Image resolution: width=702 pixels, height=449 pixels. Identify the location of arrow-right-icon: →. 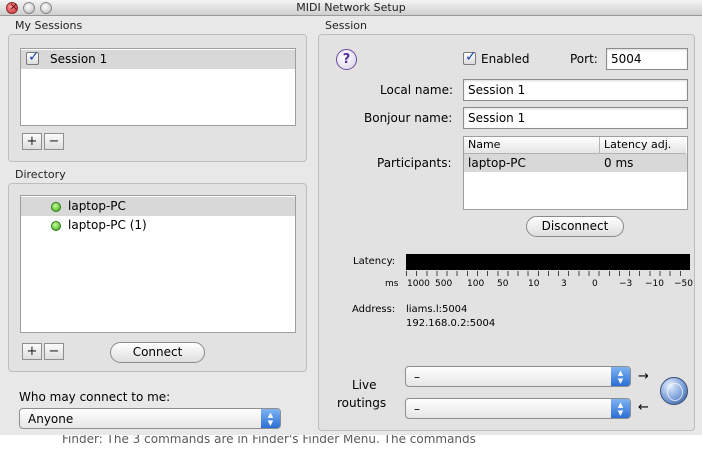
(643, 376).